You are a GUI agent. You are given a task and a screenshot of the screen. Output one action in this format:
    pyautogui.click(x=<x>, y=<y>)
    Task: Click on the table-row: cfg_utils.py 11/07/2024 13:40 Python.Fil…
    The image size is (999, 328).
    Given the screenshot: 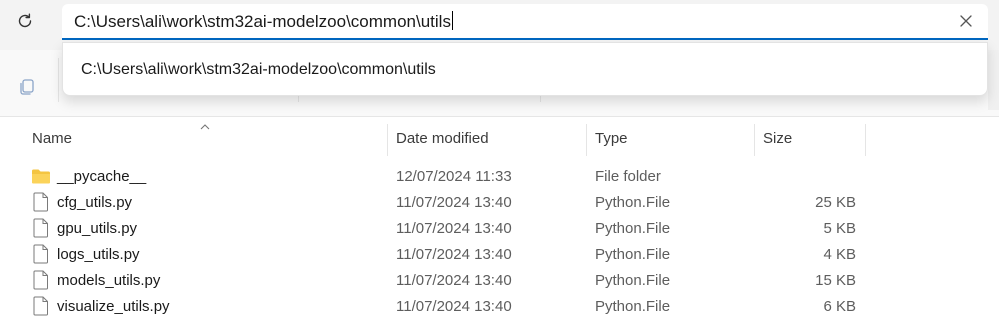 What is the action you would take?
    pyautogui.click(x=499, y=203)
    